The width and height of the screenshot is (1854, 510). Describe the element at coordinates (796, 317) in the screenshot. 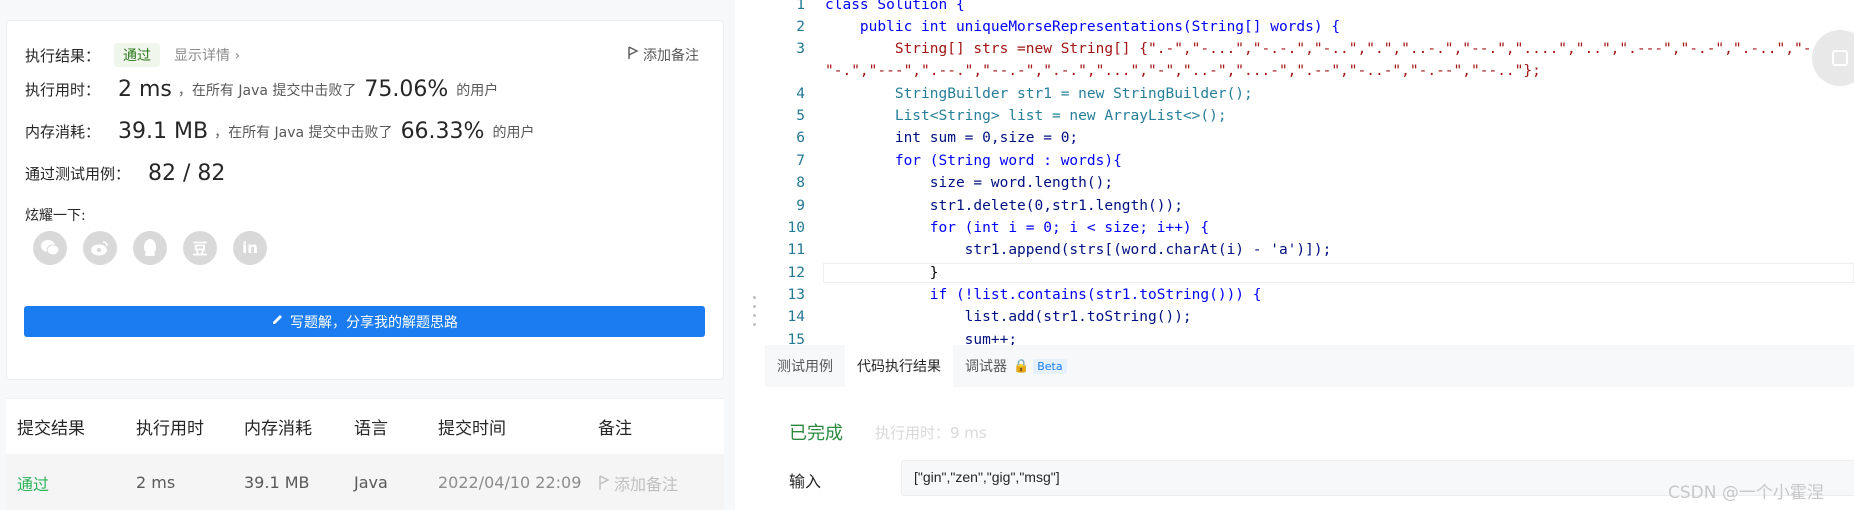

I see `line-number: 14` at that location.